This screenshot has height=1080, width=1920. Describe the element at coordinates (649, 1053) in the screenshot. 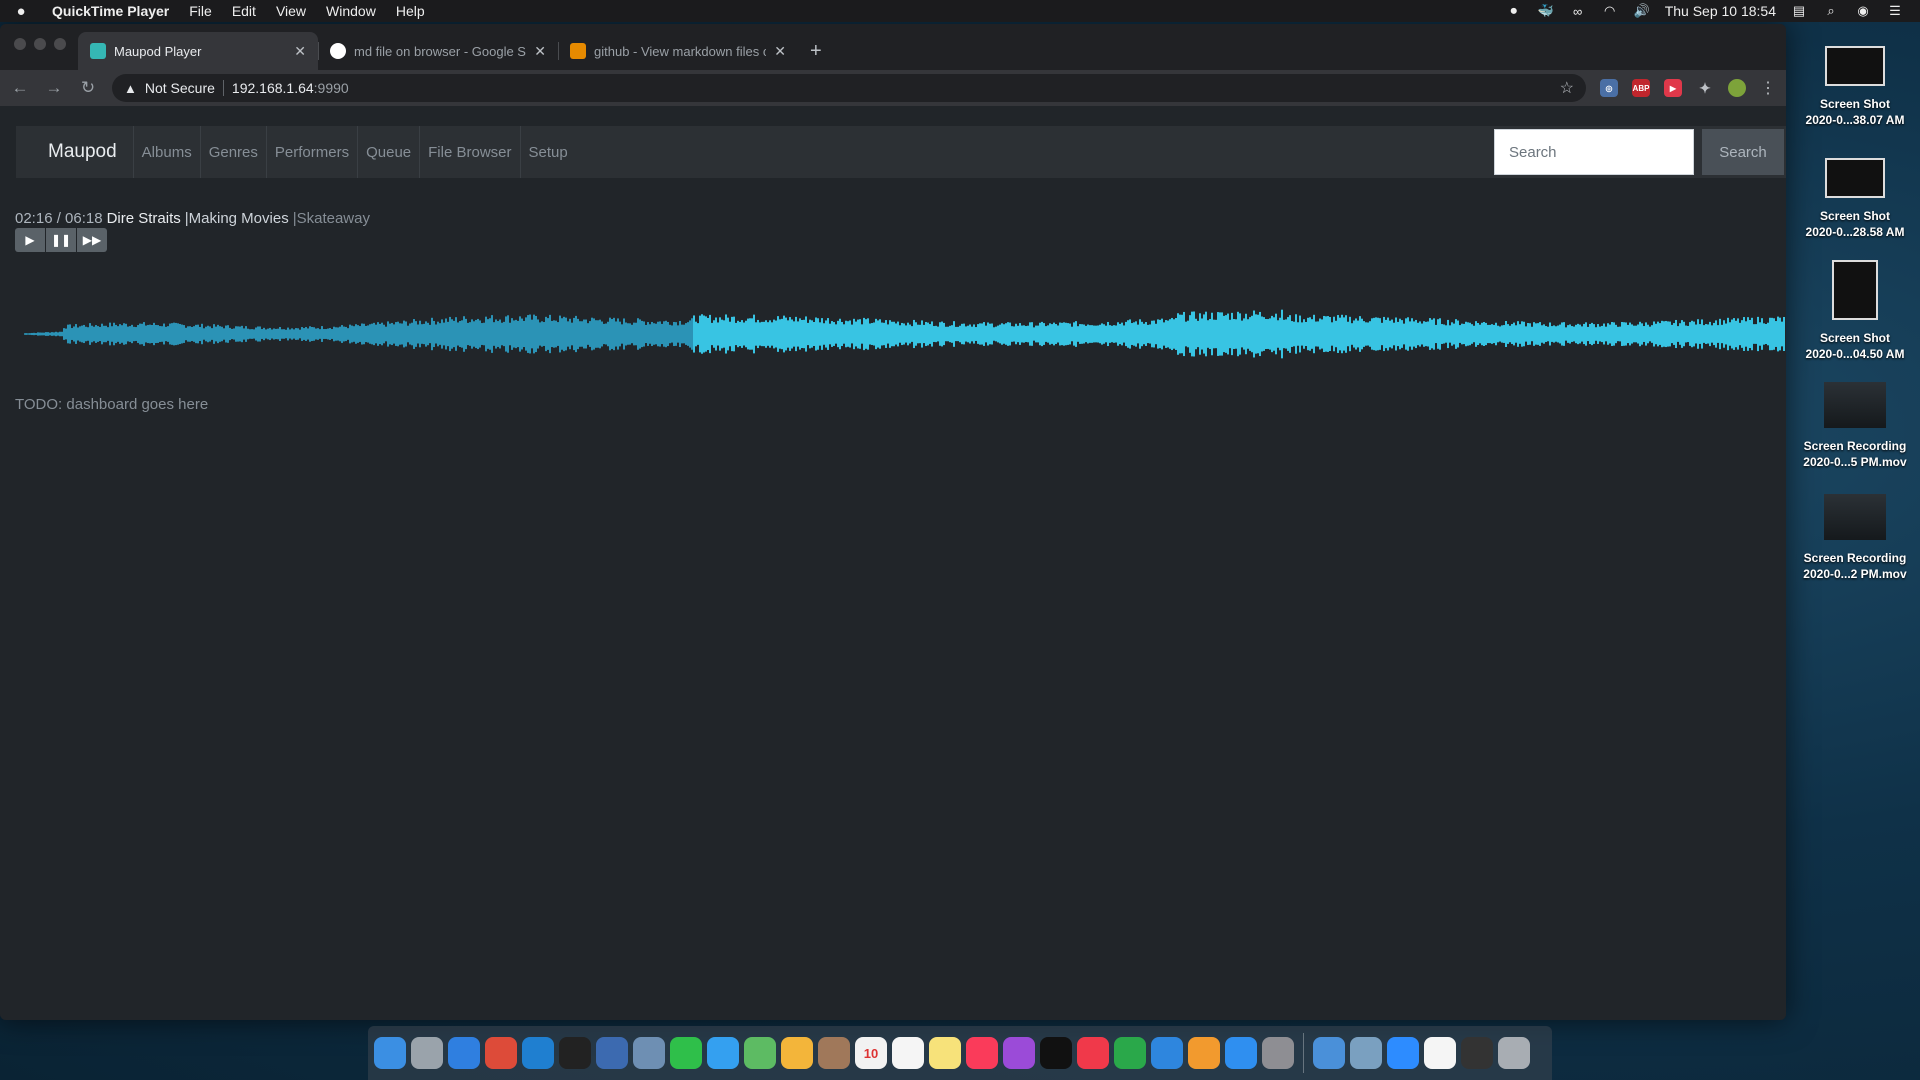

I see `preview-icon` at that location.